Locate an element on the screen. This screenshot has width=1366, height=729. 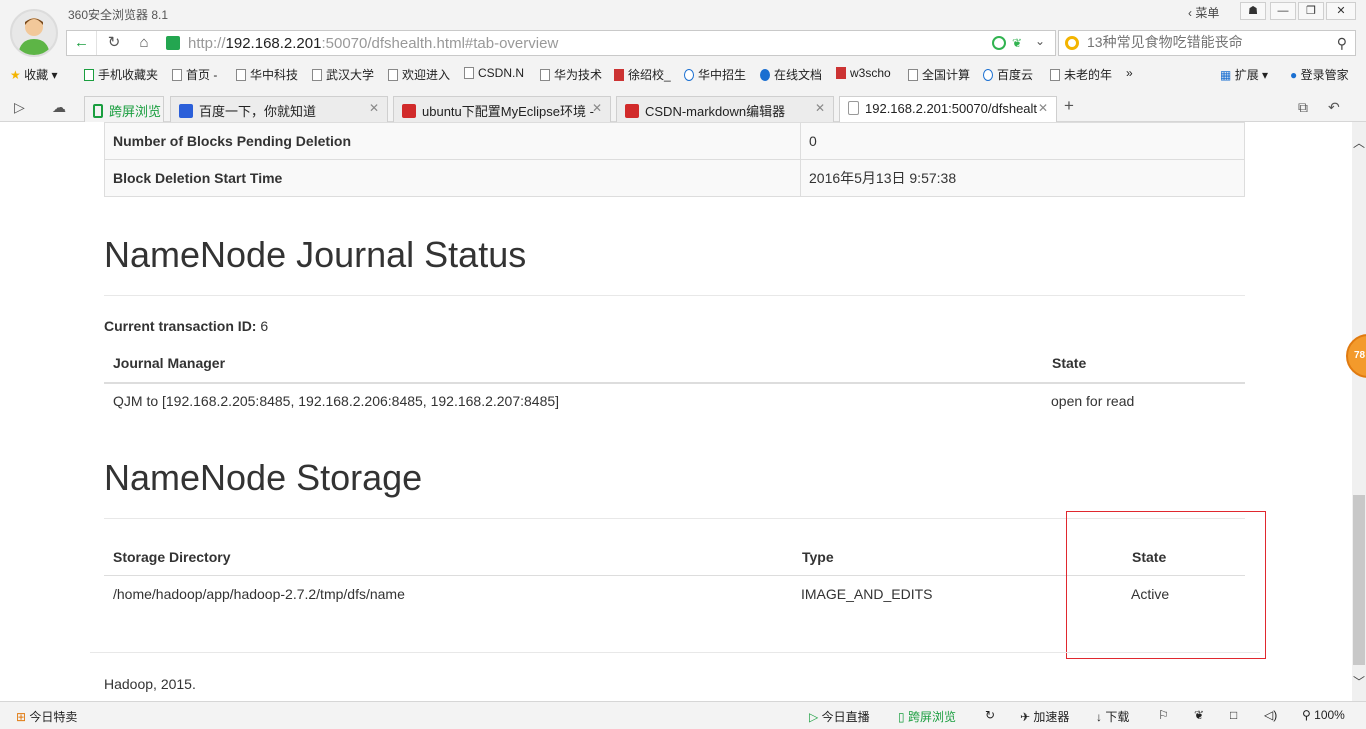
minimize-button: — is located at coordinates (1283, 11).